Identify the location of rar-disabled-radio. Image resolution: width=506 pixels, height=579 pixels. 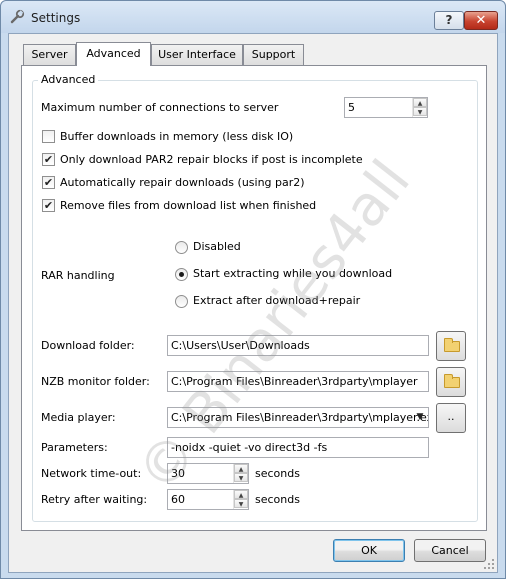
(181, 247).